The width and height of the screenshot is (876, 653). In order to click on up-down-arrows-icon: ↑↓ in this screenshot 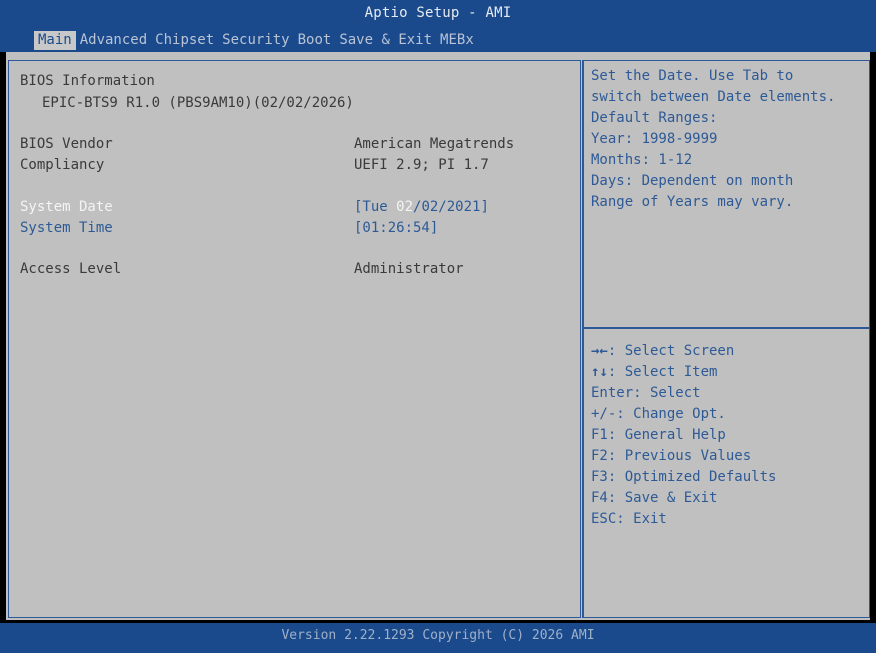, I will do `click(599, 372)`.